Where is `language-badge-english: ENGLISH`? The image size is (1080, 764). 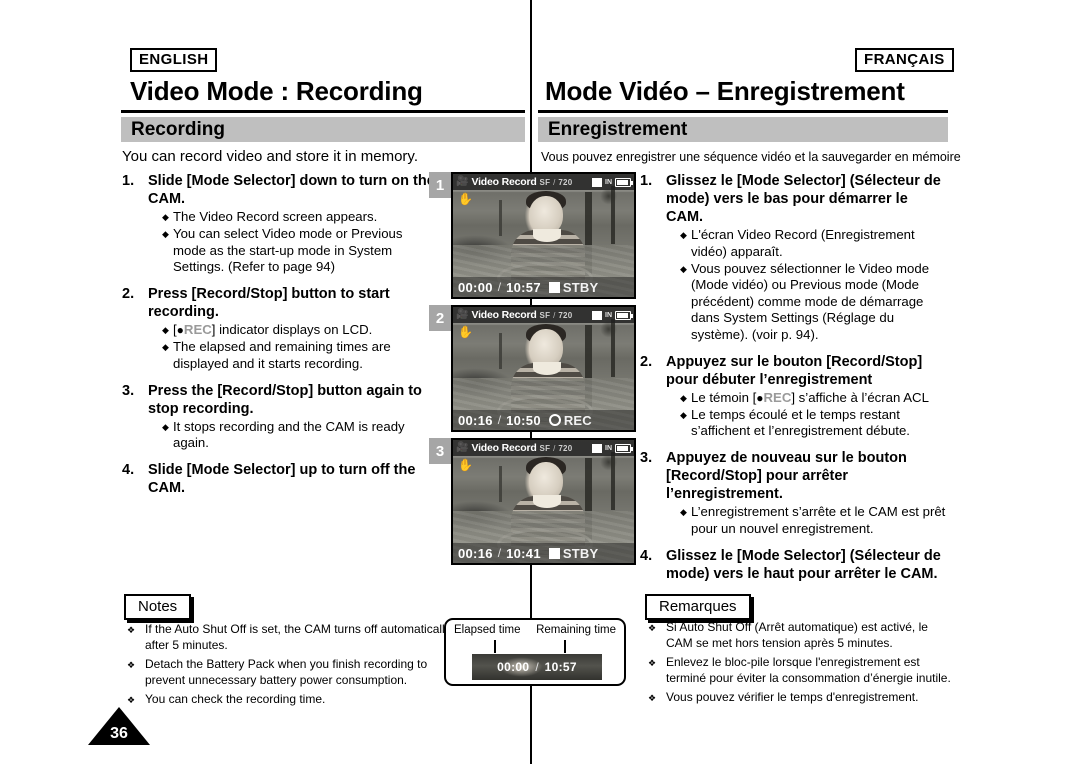
language-badge-english: ENGLISH is located at coordinates (174, 60).